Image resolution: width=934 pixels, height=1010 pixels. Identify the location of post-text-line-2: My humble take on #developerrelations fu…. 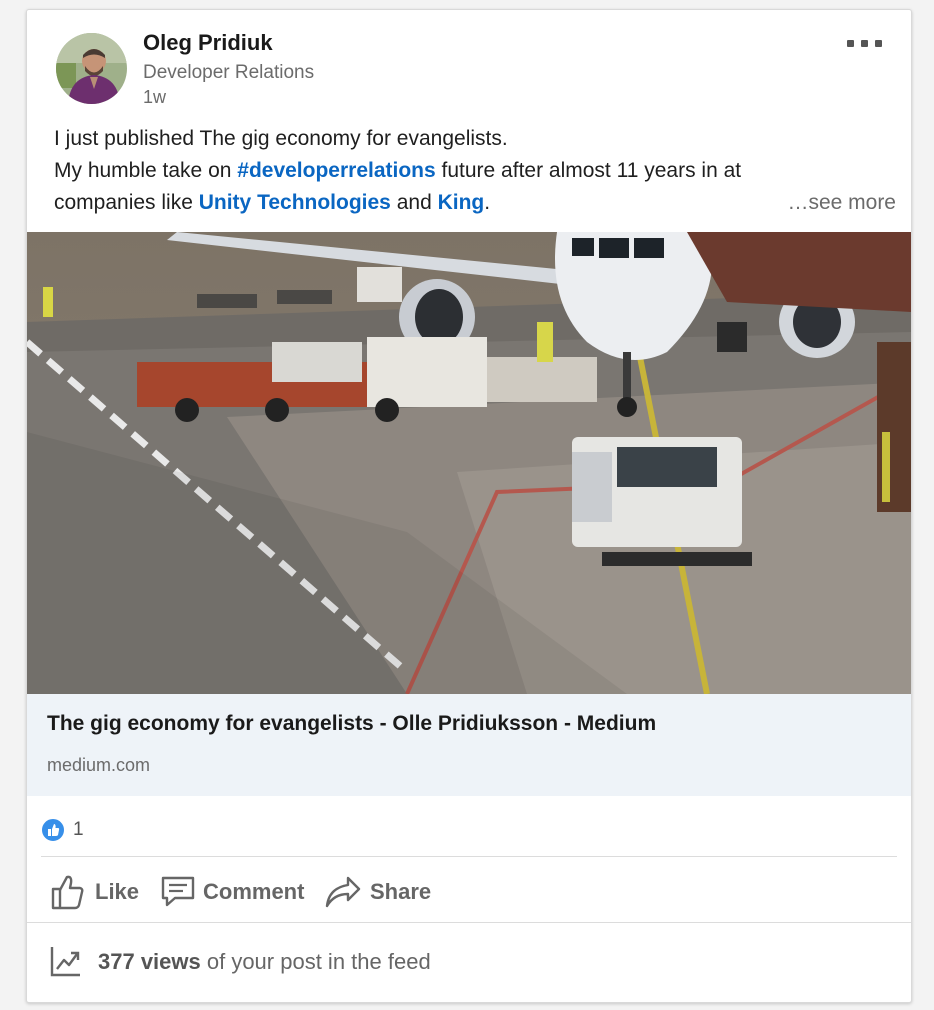
(398, 170).